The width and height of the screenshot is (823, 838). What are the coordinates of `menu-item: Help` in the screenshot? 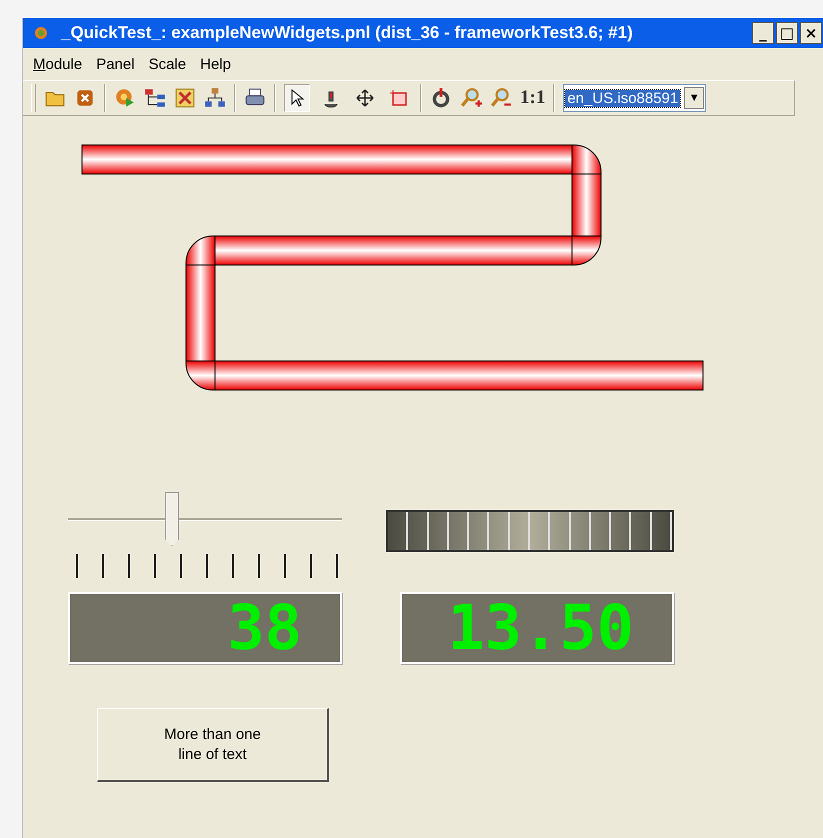 It's located at (215, 64).